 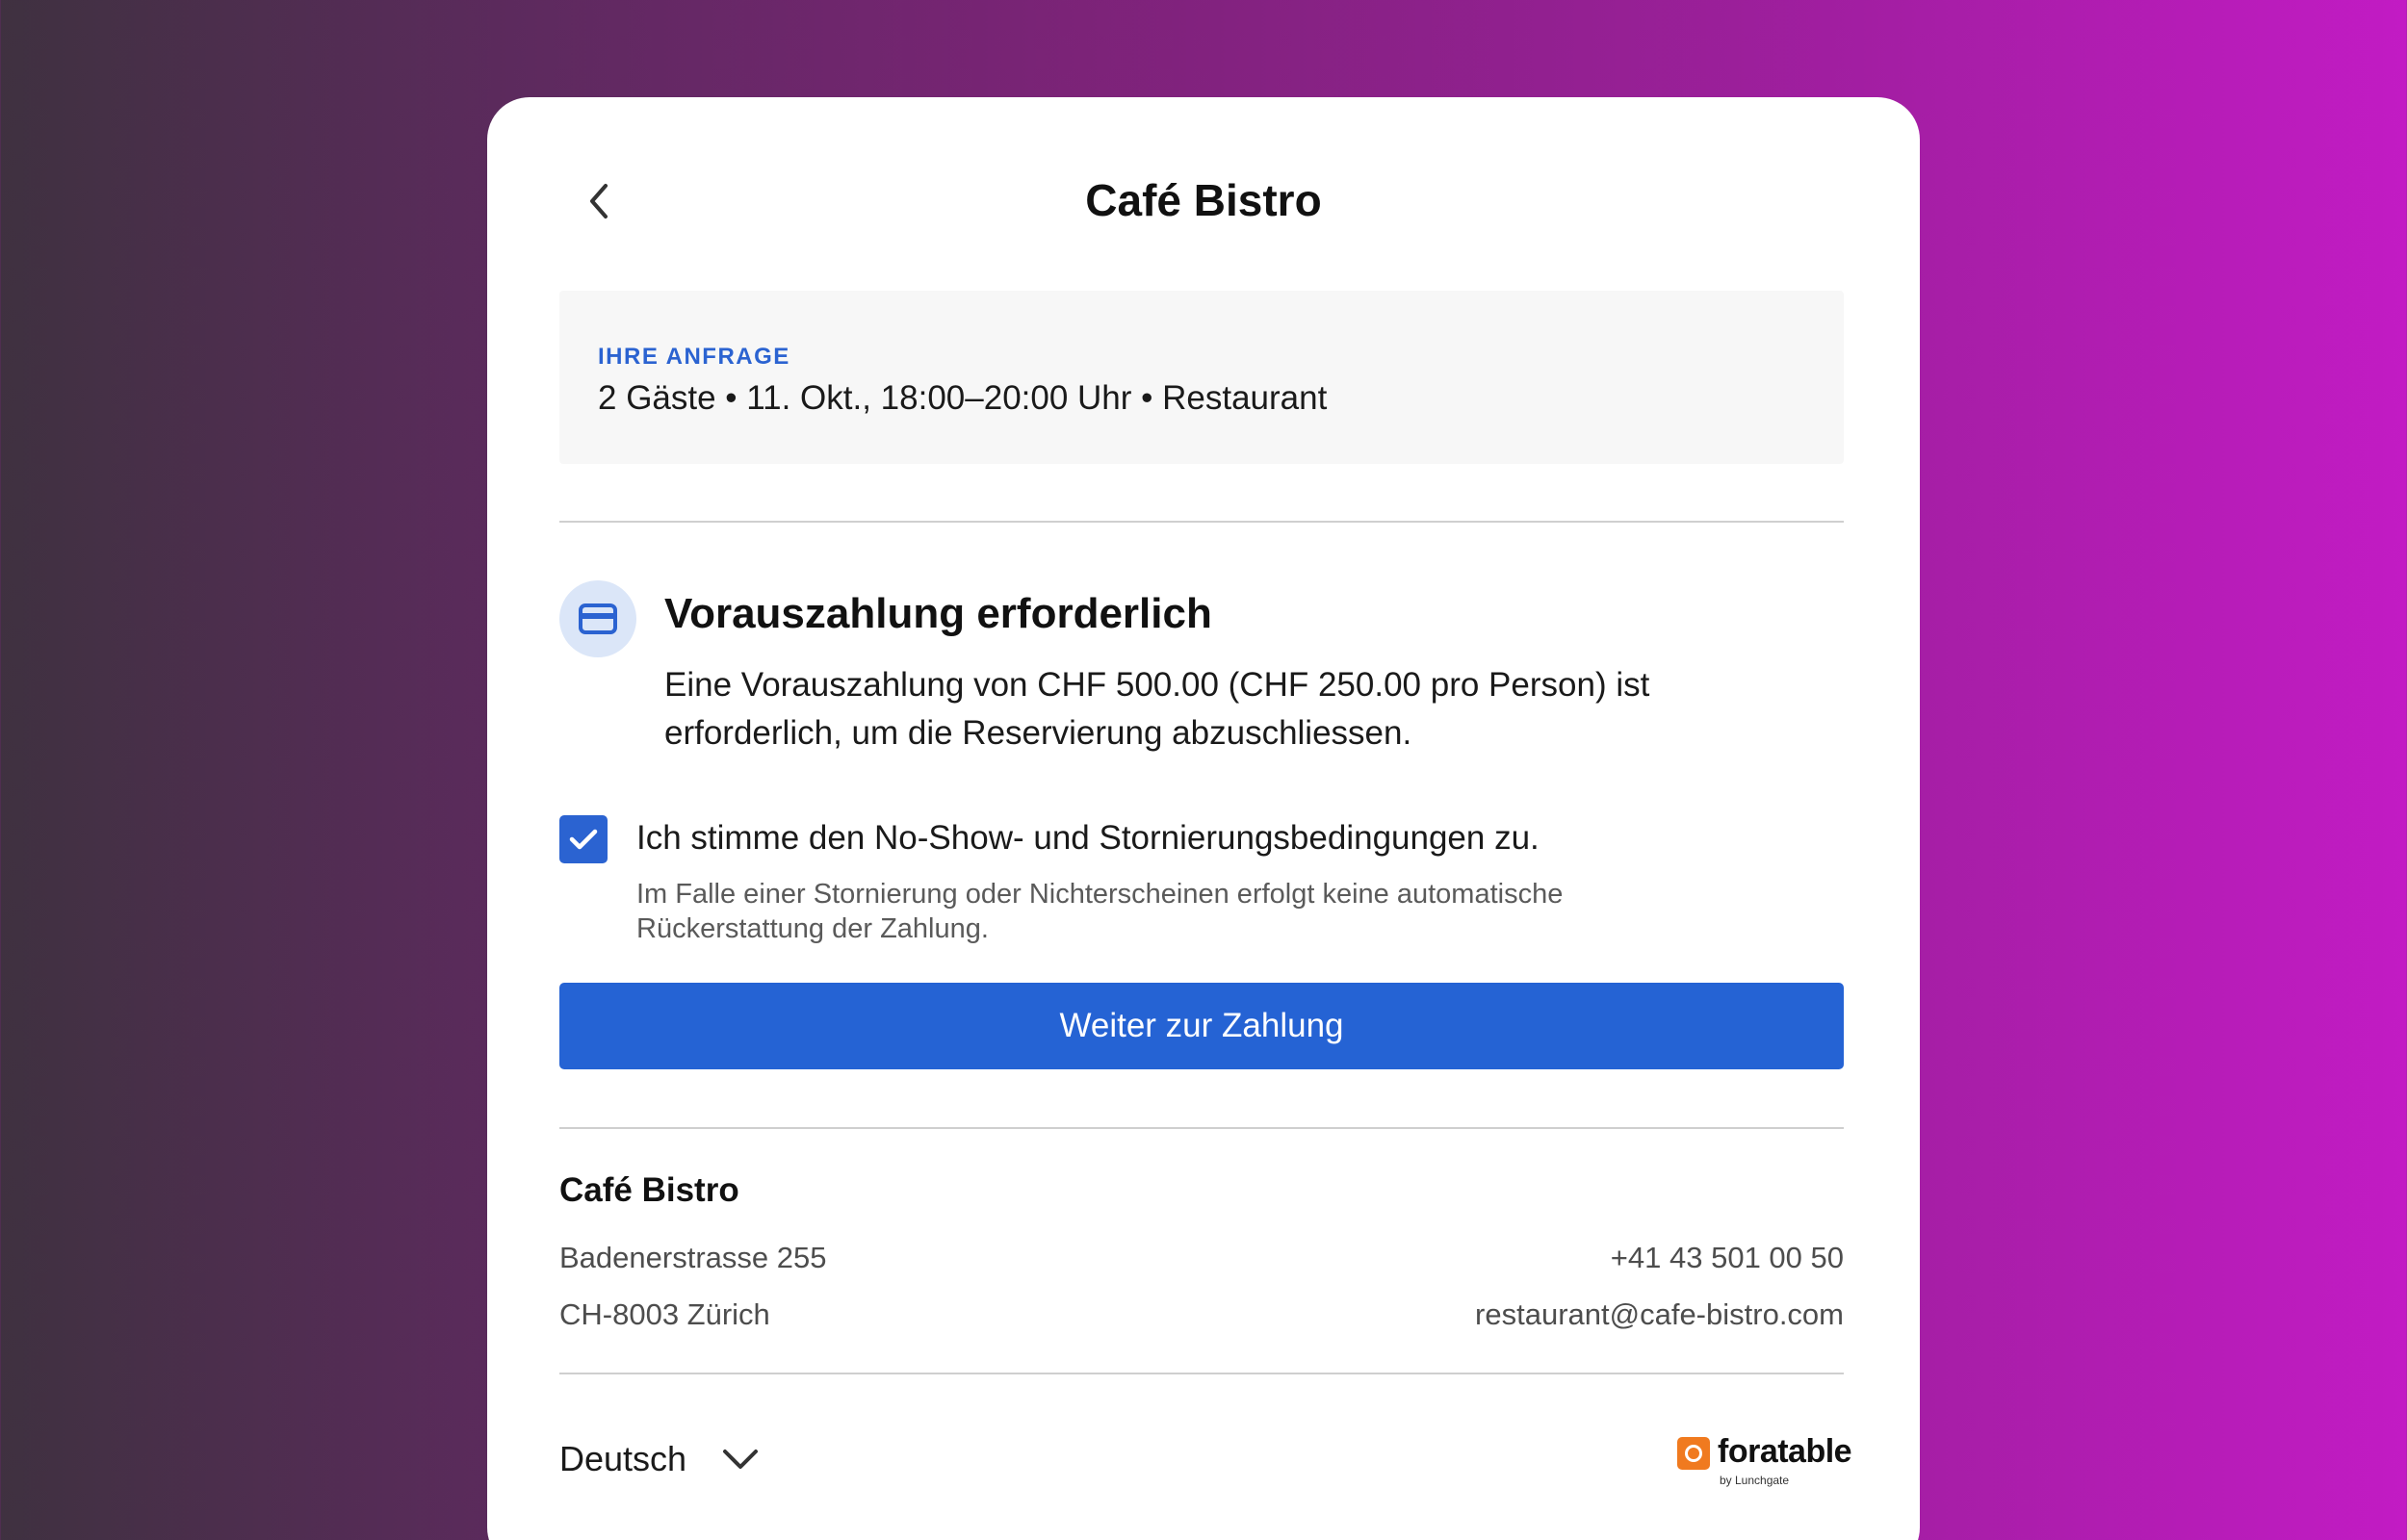 I want to click on language-label: Deutsch, so click(x=623, y=1458).